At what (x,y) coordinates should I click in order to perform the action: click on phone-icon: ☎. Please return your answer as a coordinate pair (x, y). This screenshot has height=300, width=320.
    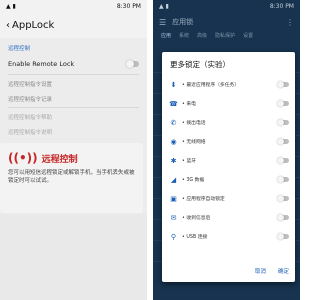
    Looking at the image, I should click on (173, 103).